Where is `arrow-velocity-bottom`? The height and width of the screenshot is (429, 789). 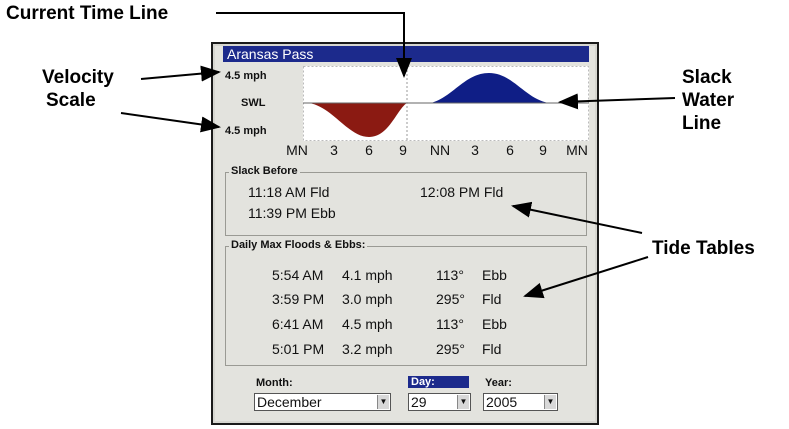 arrow-velocity-bottom is located at coordinates (170, 122).